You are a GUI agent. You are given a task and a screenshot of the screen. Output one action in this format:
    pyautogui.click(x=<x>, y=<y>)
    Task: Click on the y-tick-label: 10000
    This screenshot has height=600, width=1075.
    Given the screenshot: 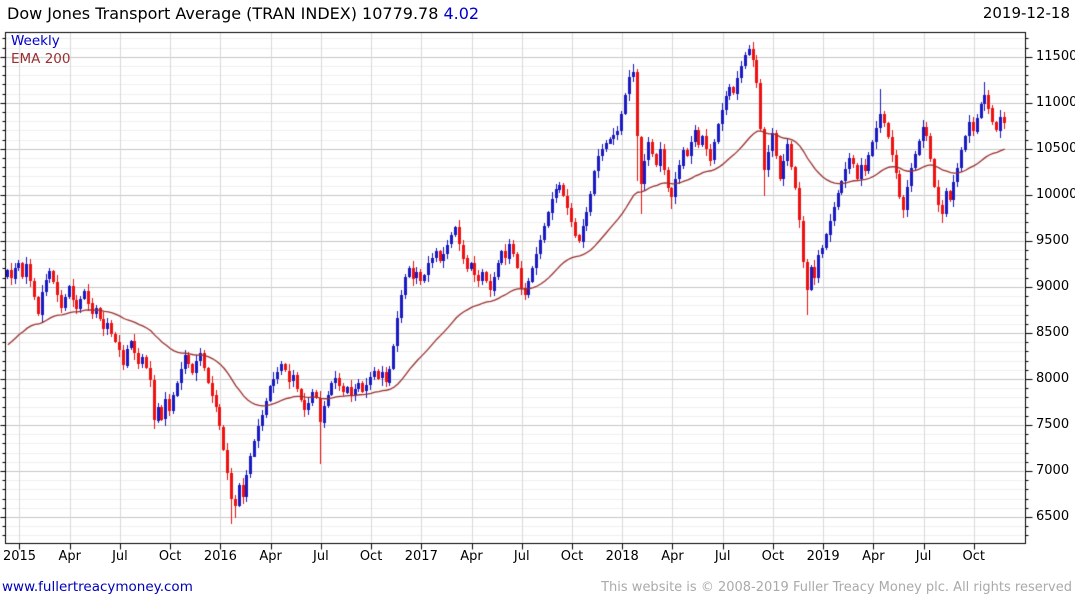 What is the action you would take?
    pyautogui.click(x=1055, y=194)
    